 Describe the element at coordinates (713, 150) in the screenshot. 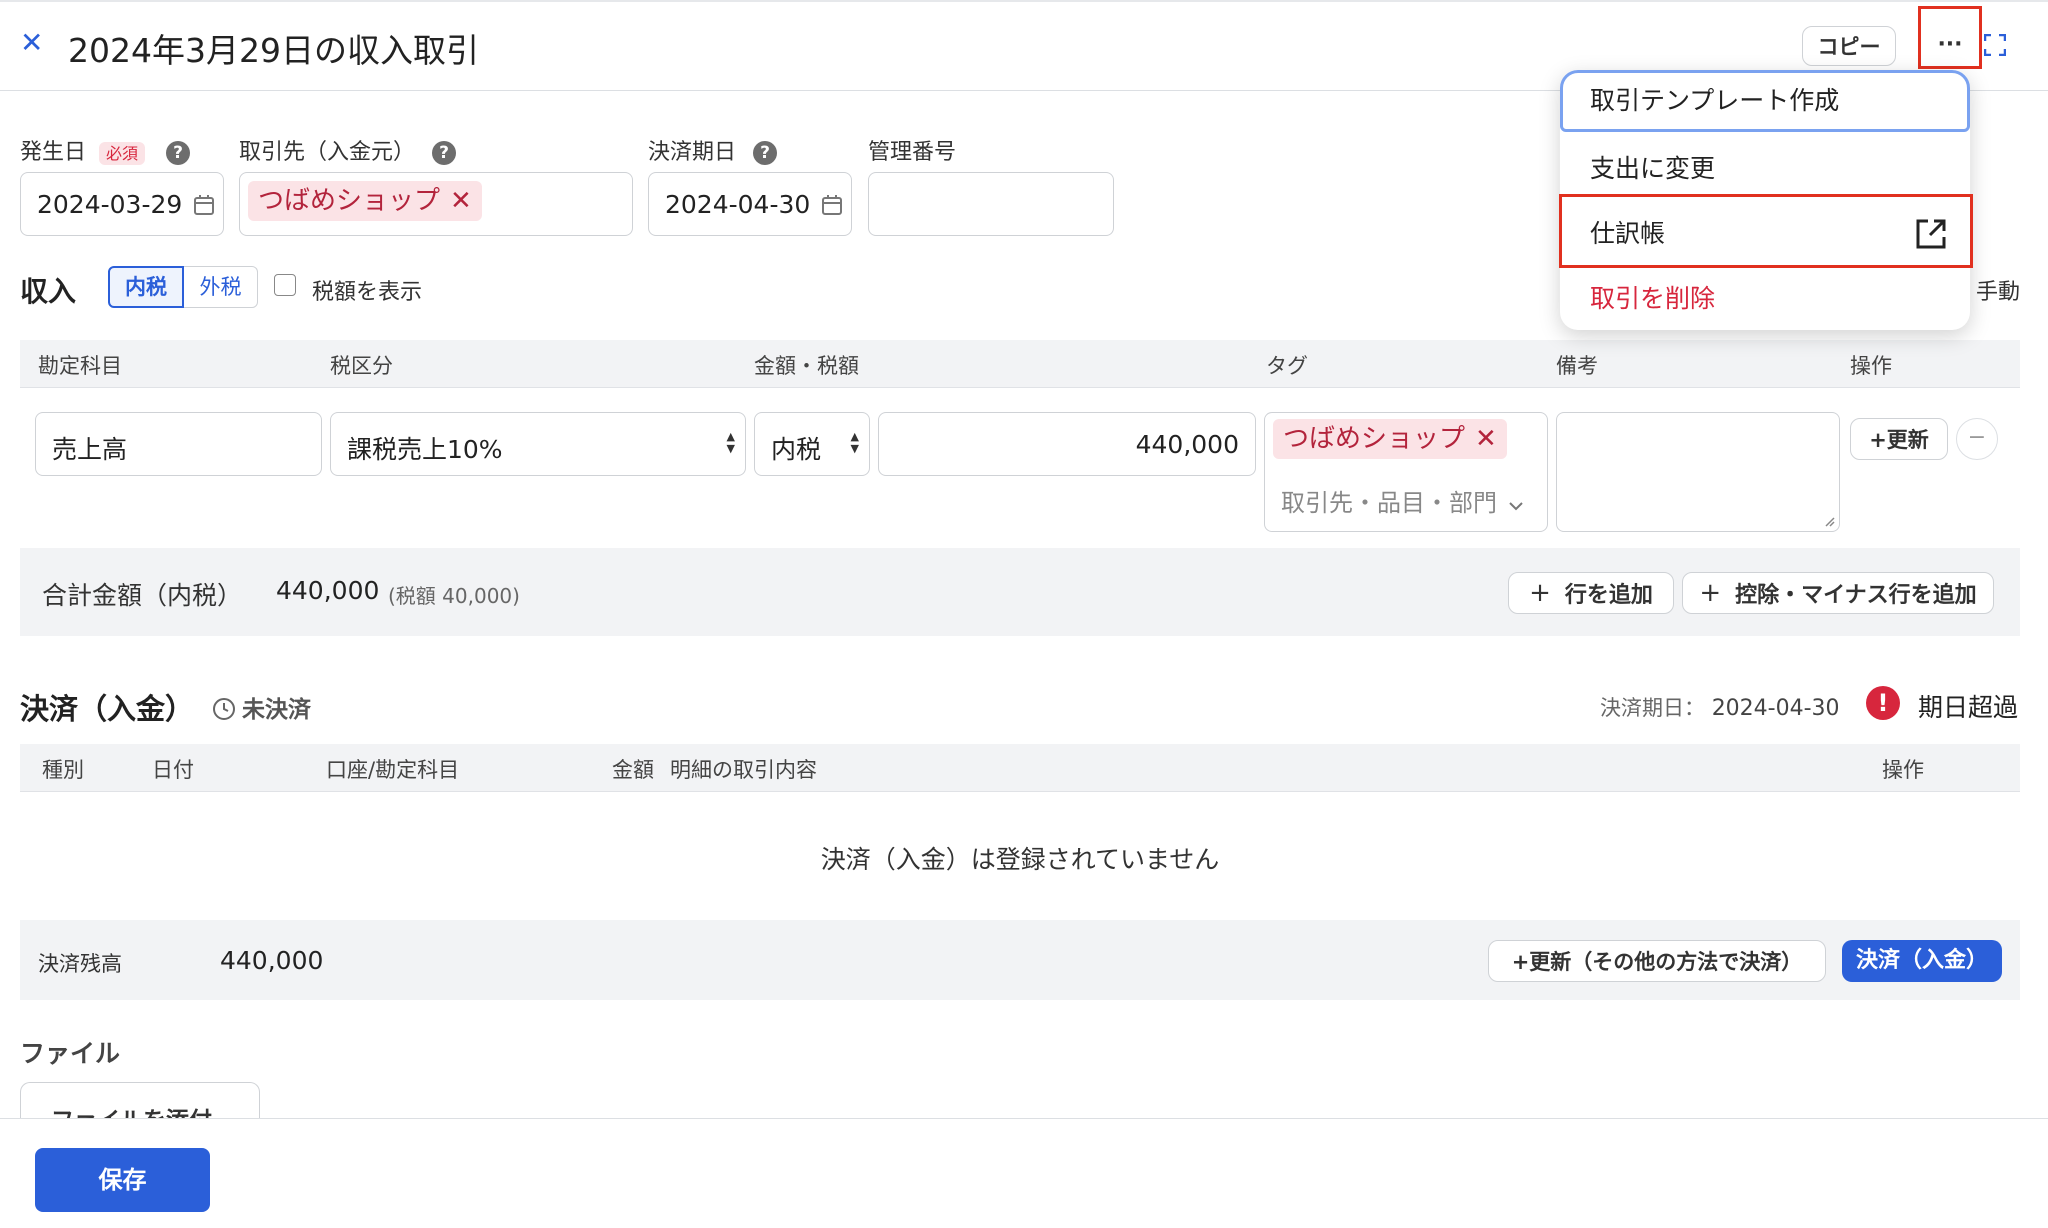

I see `due-label: 決済期日 ?` at that location.